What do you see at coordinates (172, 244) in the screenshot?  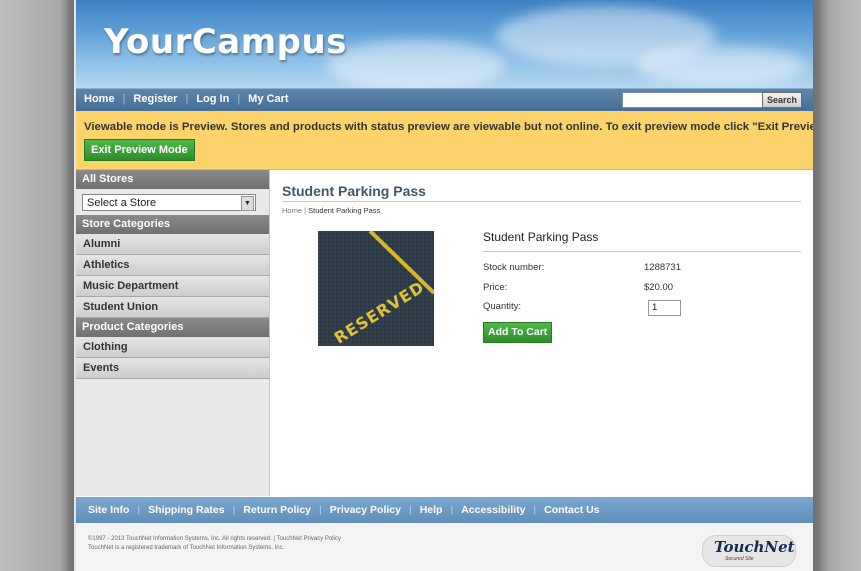 I see `sidebar-item-alumni: Alumni` at bounding box center [172, 244].